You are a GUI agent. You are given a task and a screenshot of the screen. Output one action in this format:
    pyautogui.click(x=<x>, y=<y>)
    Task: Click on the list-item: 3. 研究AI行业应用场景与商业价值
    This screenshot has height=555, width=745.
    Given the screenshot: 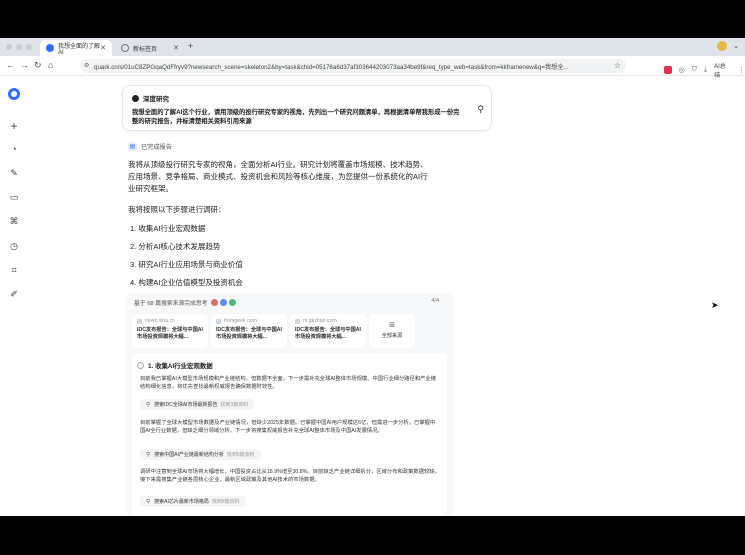 What is the action you would take?
    pyautogui.click(x=186, y=264)
    